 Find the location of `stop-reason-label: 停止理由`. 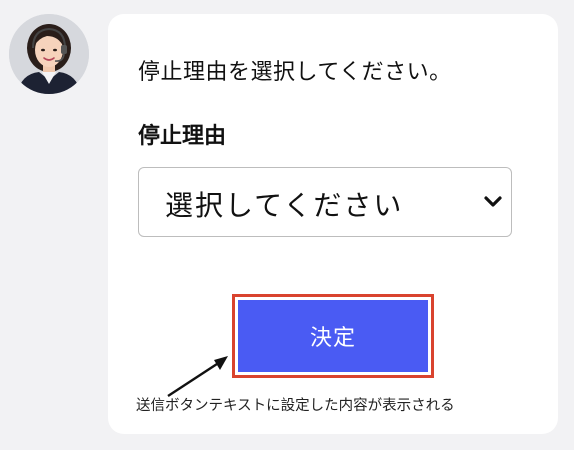

stop-reason-label: 停止理由 is located at coordinates (182, 136).